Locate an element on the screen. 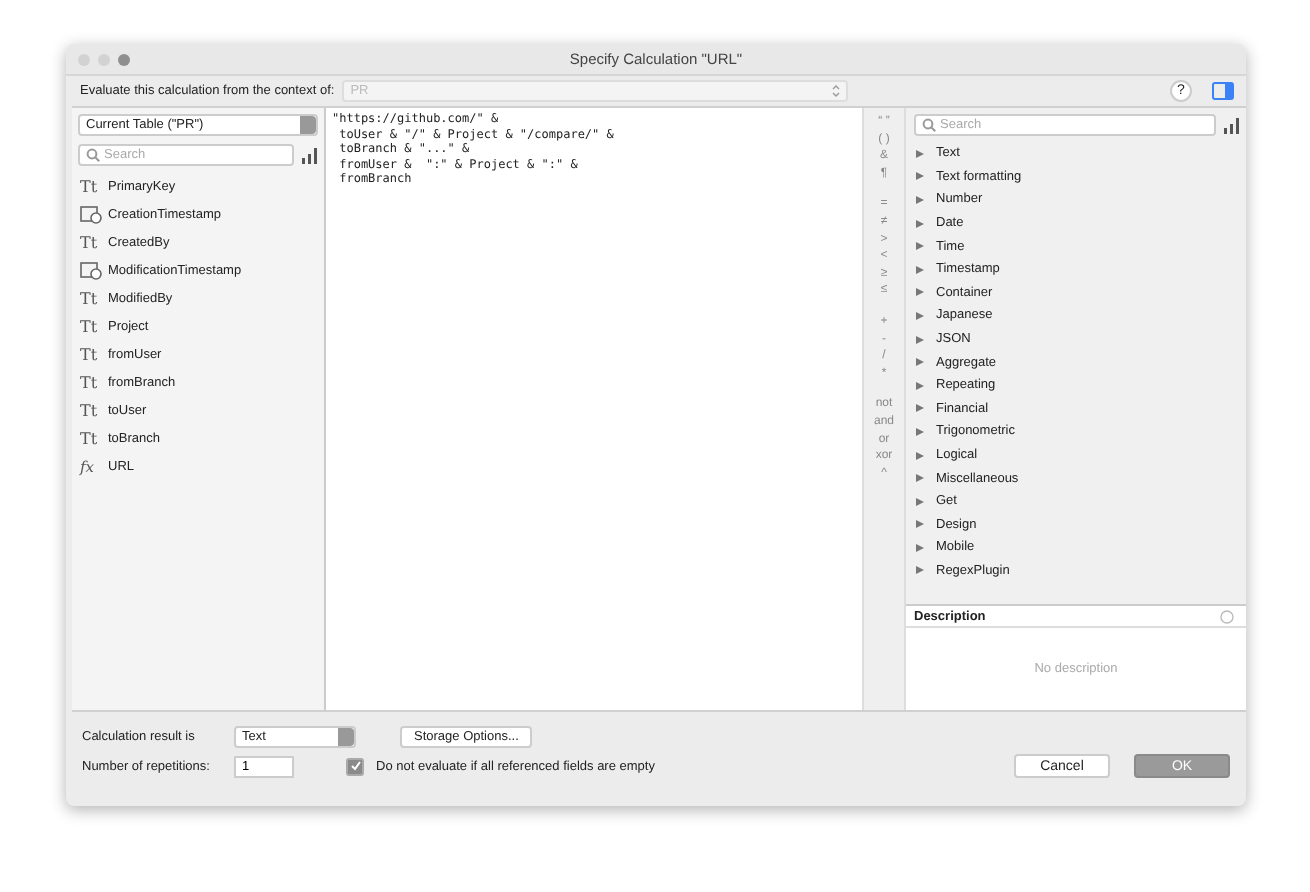  checkbox is located at coordinates (355, 766).